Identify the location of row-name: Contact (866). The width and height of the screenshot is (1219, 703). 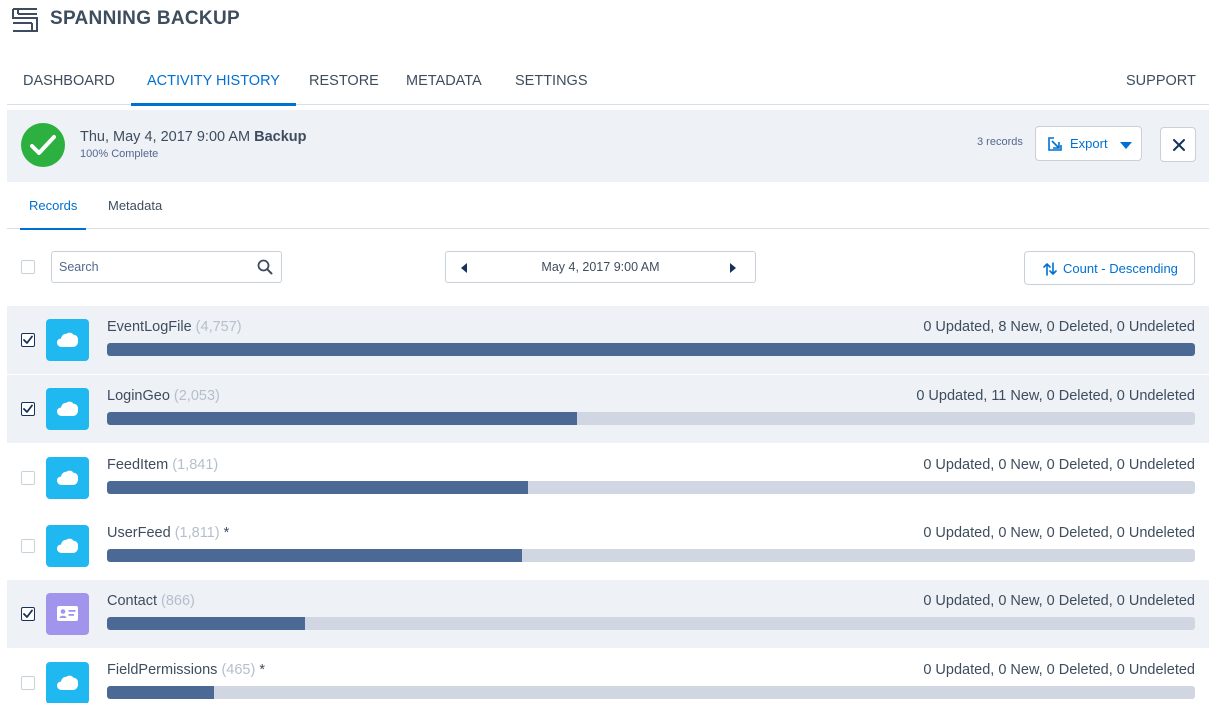
(151, 601).